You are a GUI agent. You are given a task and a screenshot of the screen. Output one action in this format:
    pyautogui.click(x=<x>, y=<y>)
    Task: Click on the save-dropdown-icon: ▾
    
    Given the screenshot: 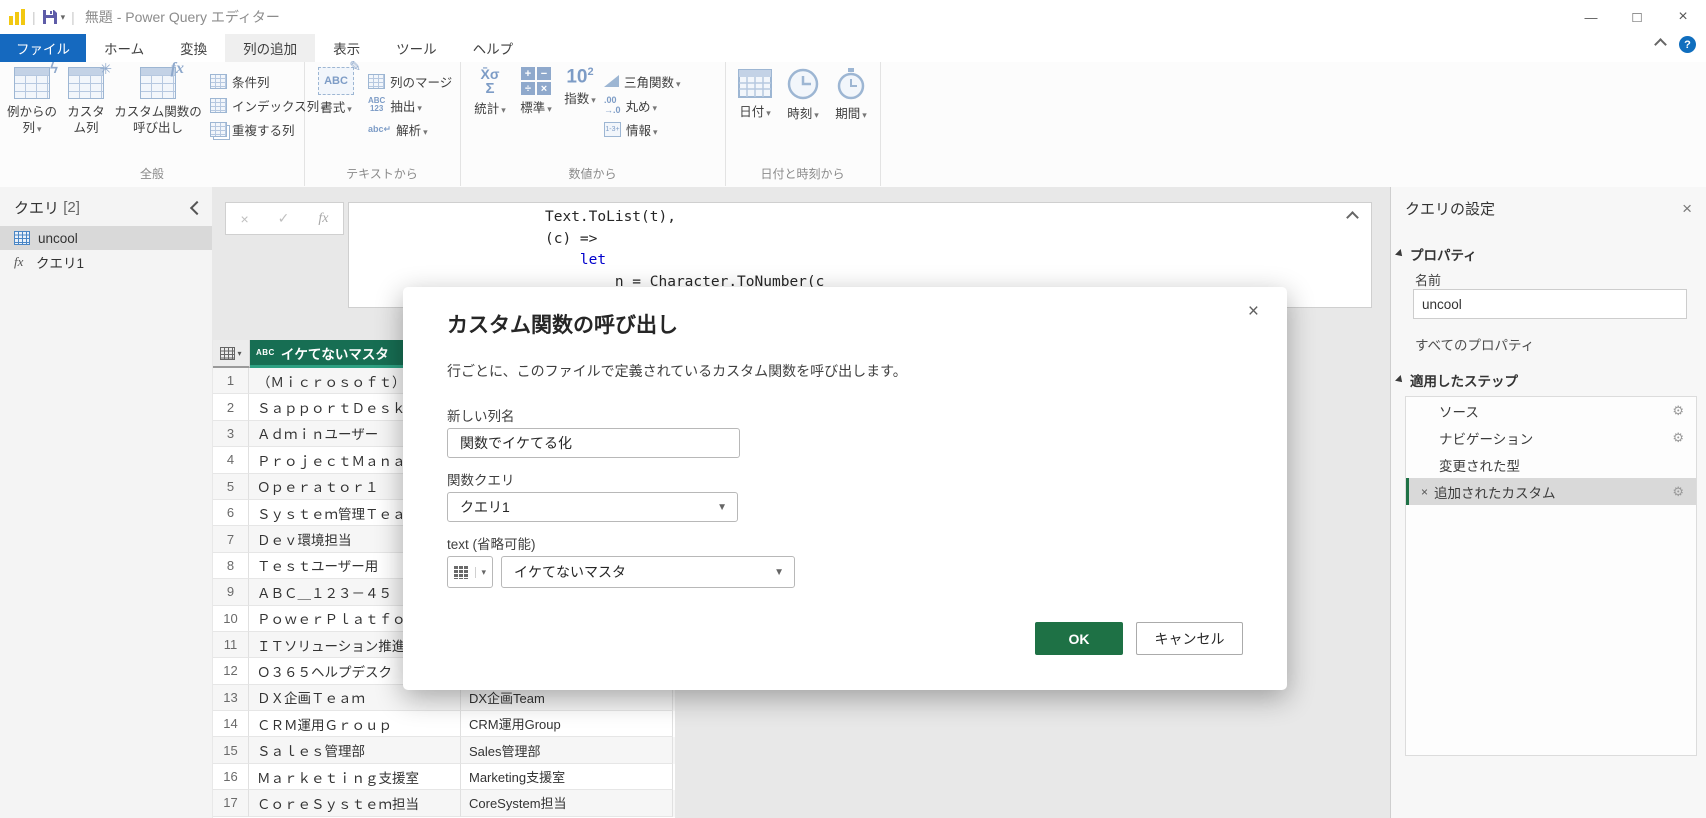 What is the action you would take?
    pyautogui.click(x=63, y=17)
    